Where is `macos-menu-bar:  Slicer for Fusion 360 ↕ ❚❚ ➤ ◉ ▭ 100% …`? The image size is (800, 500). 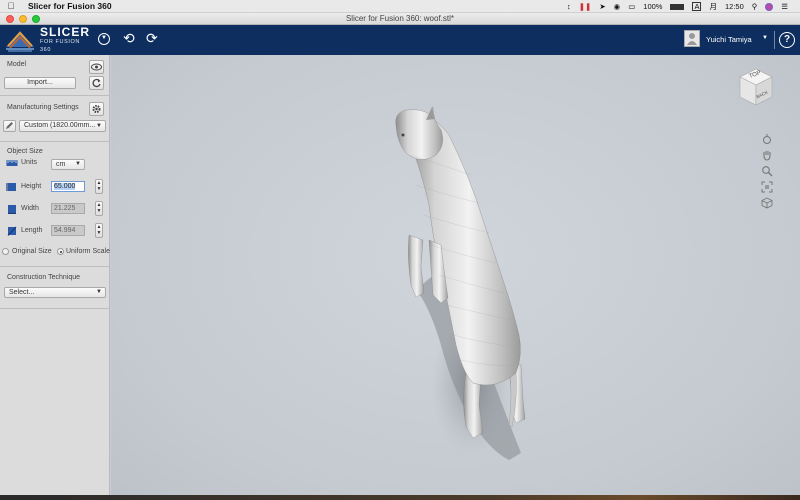 macos-menu-bar:  Slicer for Fusion 360 ↕ ❚❚ ➤ ◉ ▭ 100% … is located at coordinates (400, 6).